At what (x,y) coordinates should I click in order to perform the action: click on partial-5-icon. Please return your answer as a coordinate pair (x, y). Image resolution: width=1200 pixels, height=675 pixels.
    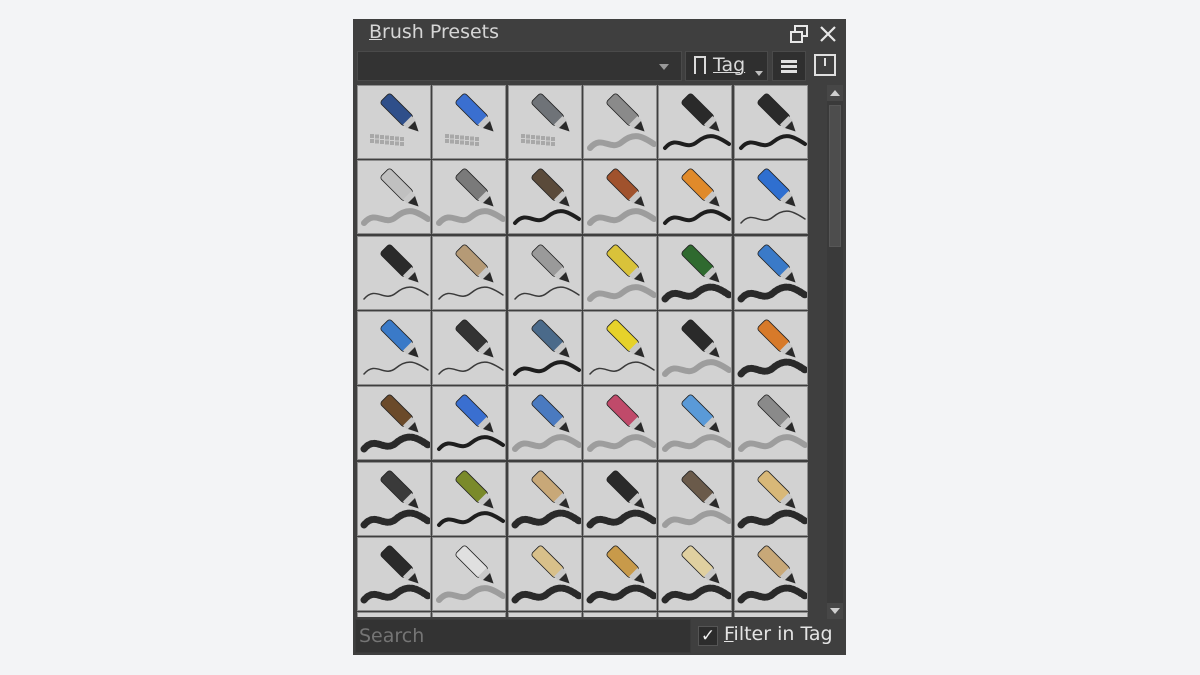
    Looking at the image, I should click on (695, 615).